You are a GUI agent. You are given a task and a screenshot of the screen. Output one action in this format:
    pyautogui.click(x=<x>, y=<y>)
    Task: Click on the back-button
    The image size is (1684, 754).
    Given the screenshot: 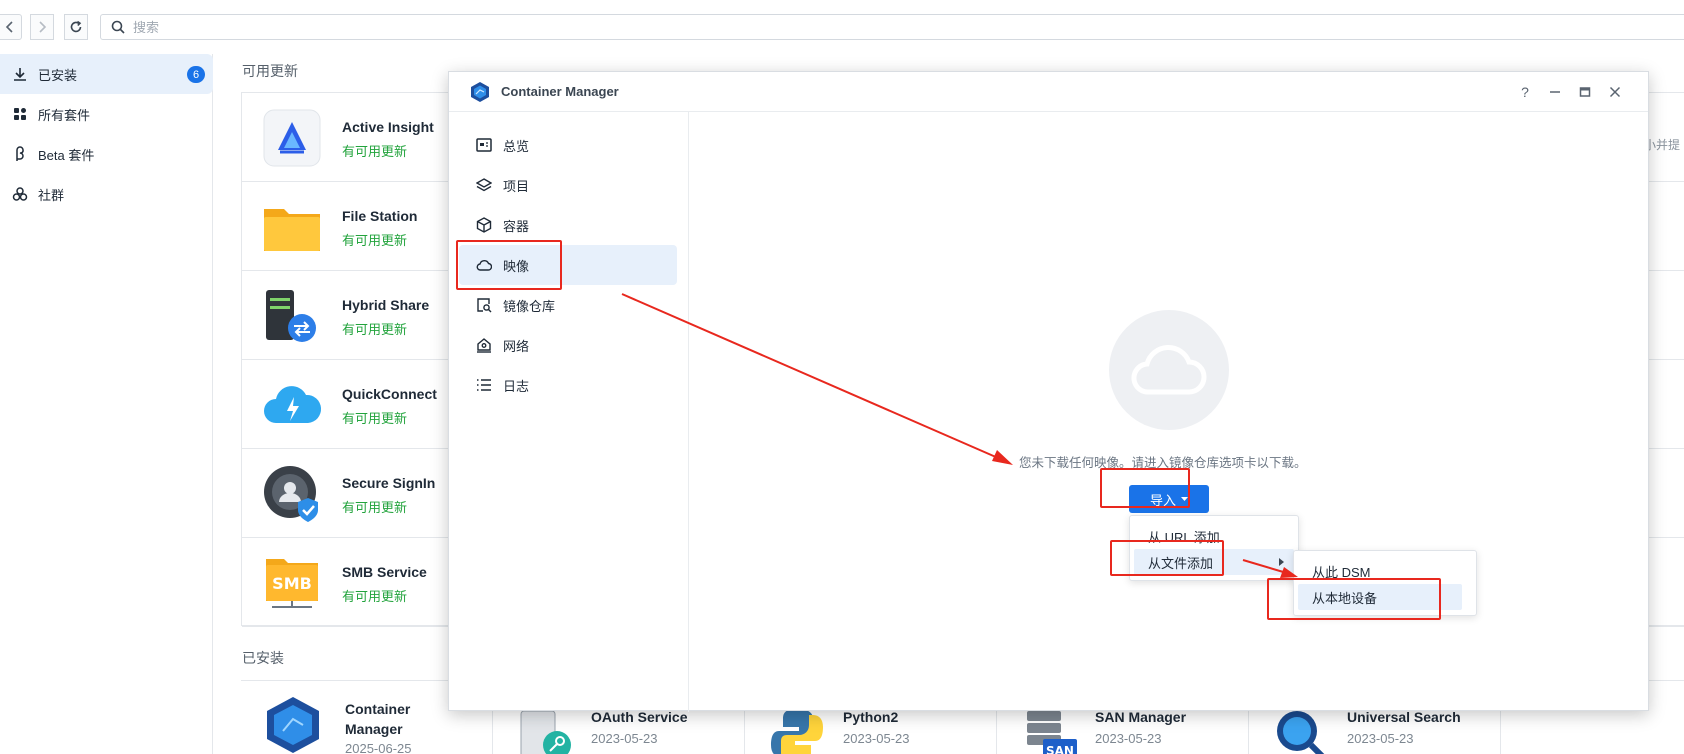 What is the action you would take?
    pyautogui.click(x=11, y=27)
    